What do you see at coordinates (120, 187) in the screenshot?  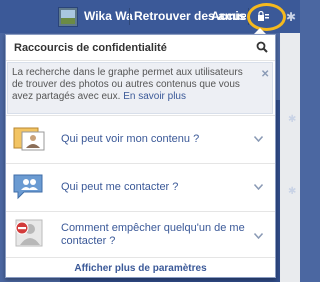 I see `row-label: Qui peut me contacter ?` at bounding box center [120, 187].